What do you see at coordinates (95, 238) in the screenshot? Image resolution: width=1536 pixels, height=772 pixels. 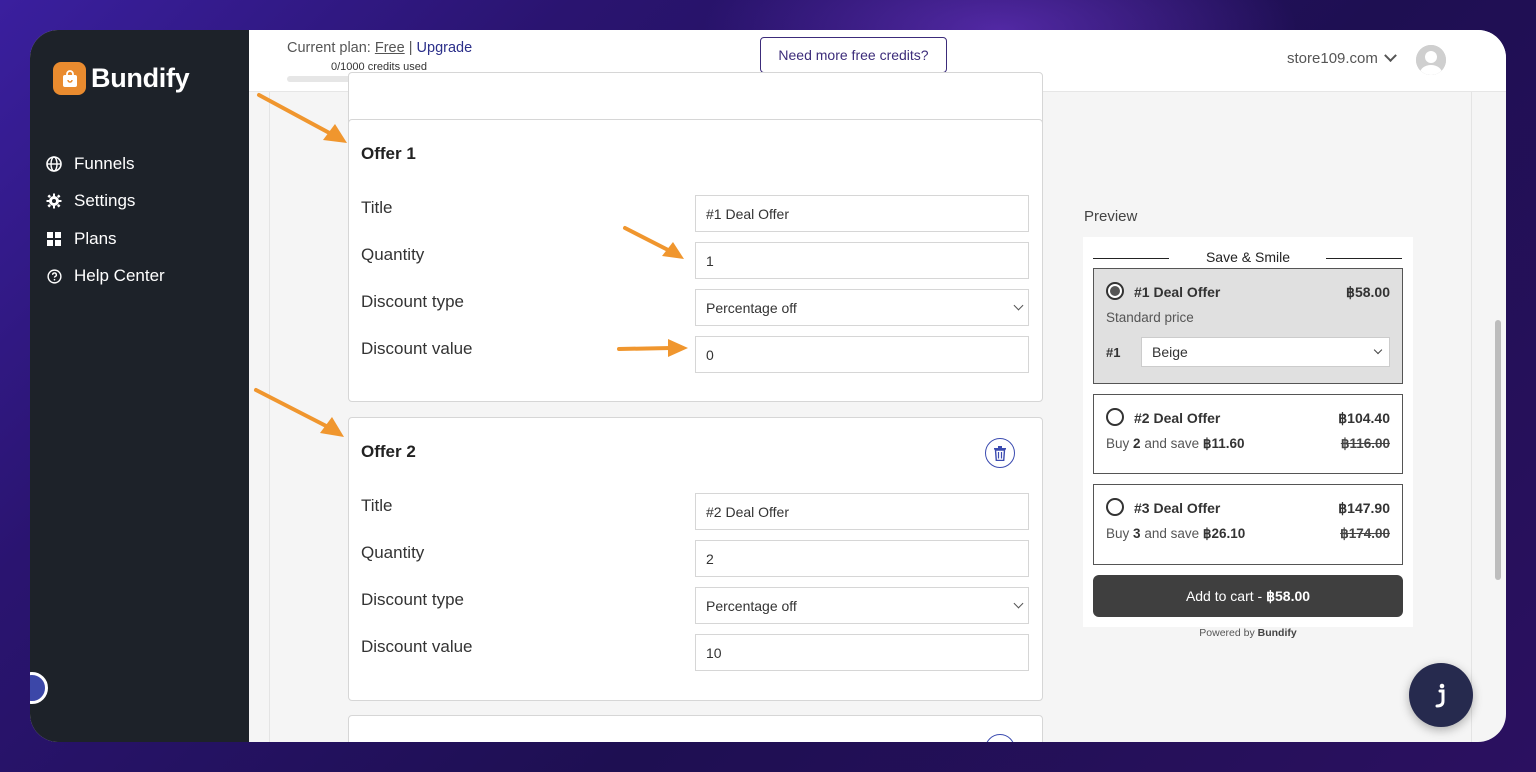 I see `sidebar-item-label: Plans` at bounding box center [95, 238].